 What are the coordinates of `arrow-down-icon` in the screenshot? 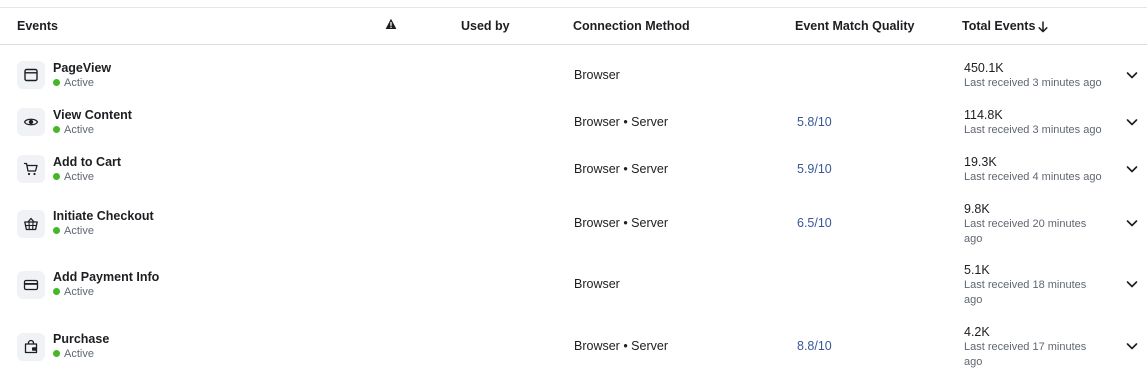 It's located at (1043, 26).